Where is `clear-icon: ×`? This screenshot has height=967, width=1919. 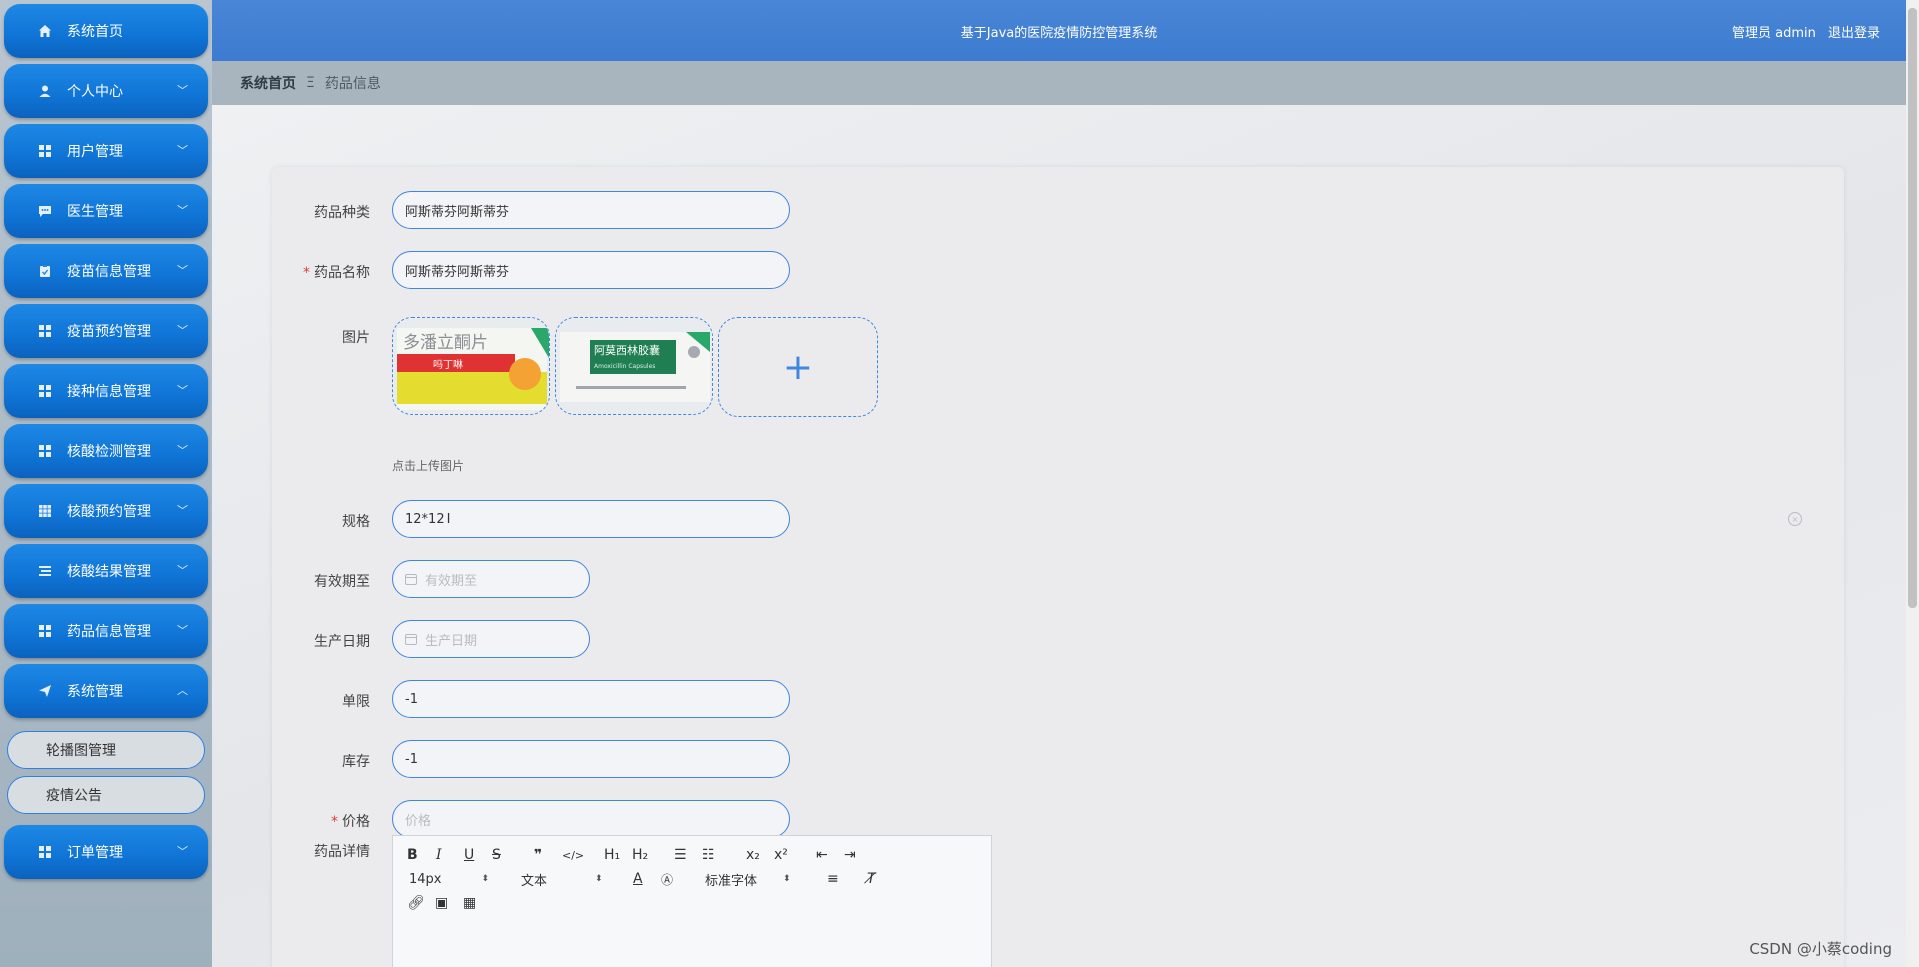
clear-icon: × is located at coordinates (1795, 519).